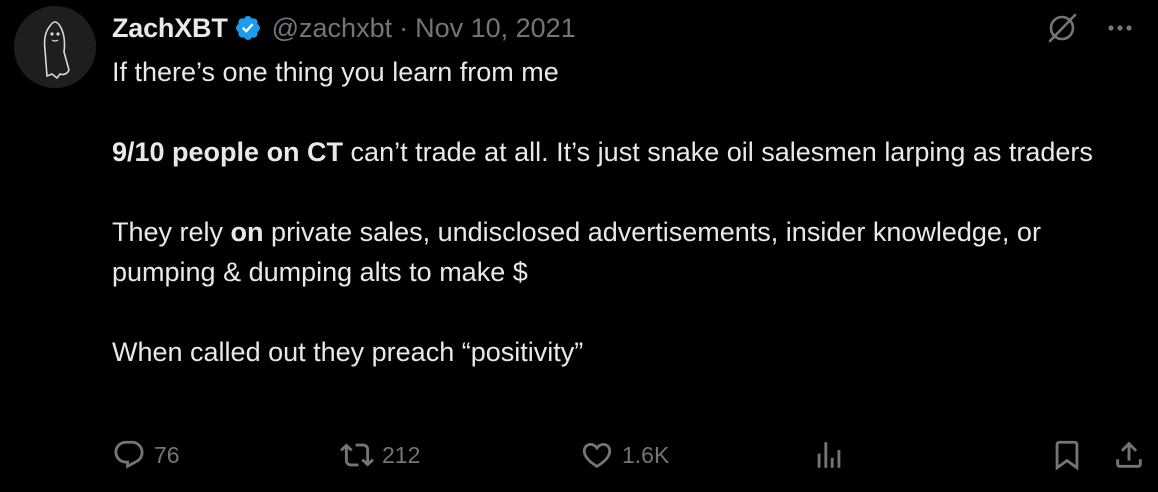 This screenshot has height=492, width=1158. What do you see at coordinates (129, 454) in the screenshot?
I see `reply-icon` at bounding box center [129, 454].